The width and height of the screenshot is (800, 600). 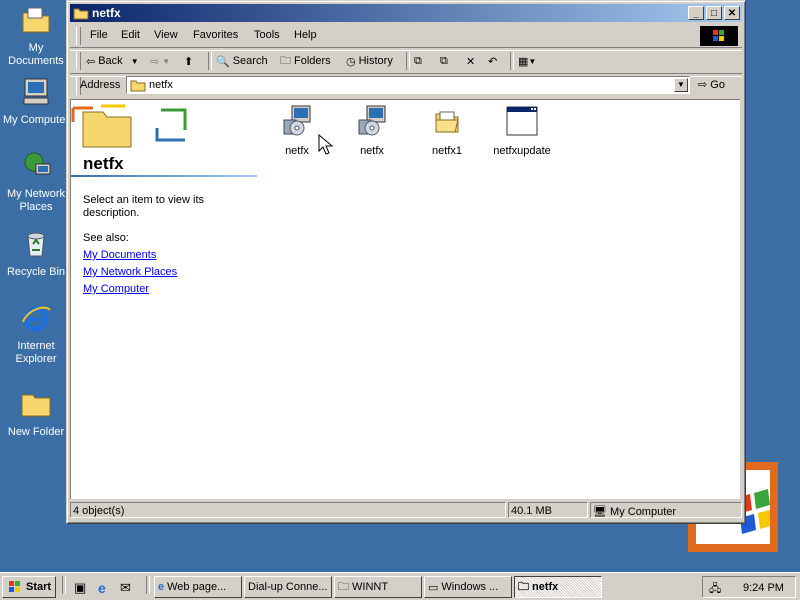 I want to click on desktop-icon-label: My Computer, so click(x=36, y=120).